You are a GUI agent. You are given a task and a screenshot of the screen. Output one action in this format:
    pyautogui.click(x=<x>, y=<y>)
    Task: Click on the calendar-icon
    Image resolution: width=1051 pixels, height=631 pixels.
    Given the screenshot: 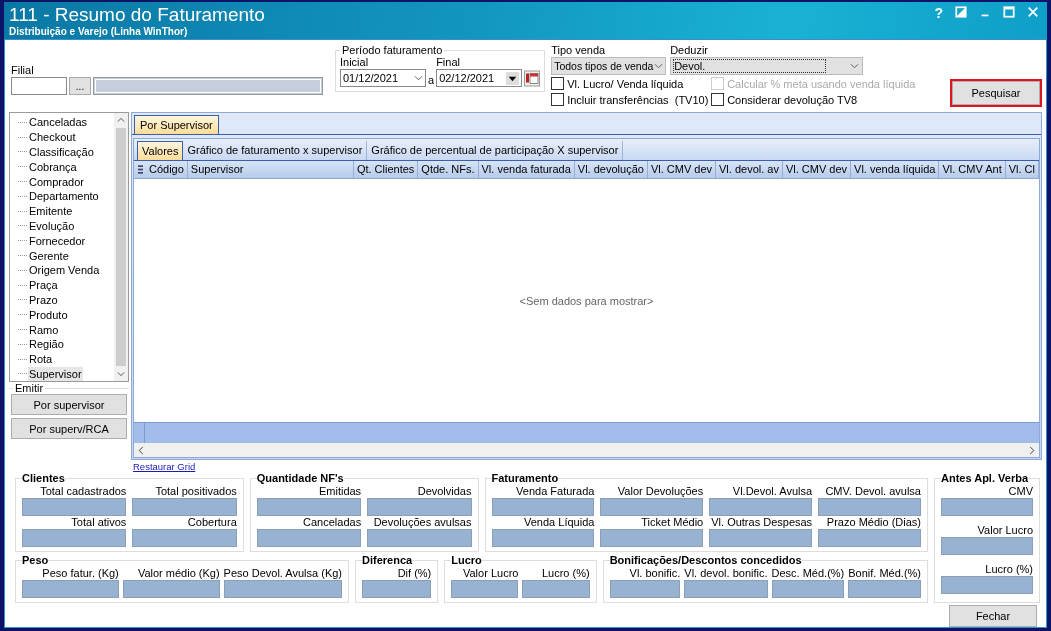 What is the action you would take?
    pyautogui.click(x=532, y=78)
    